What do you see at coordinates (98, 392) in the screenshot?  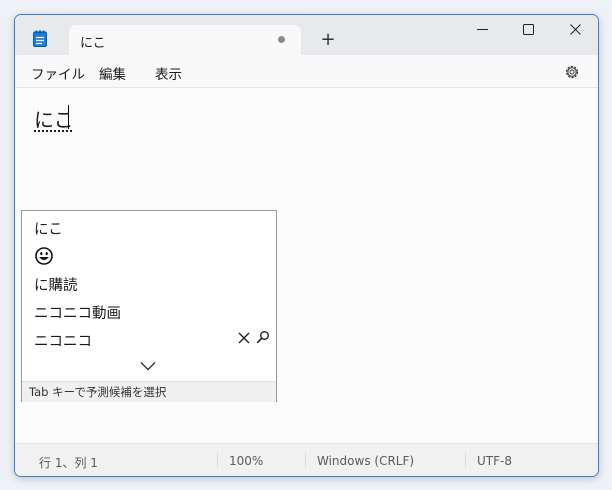 I see `suggestion-hint: Tab キーで予測候補を選択` at bounding box center [98, 392].